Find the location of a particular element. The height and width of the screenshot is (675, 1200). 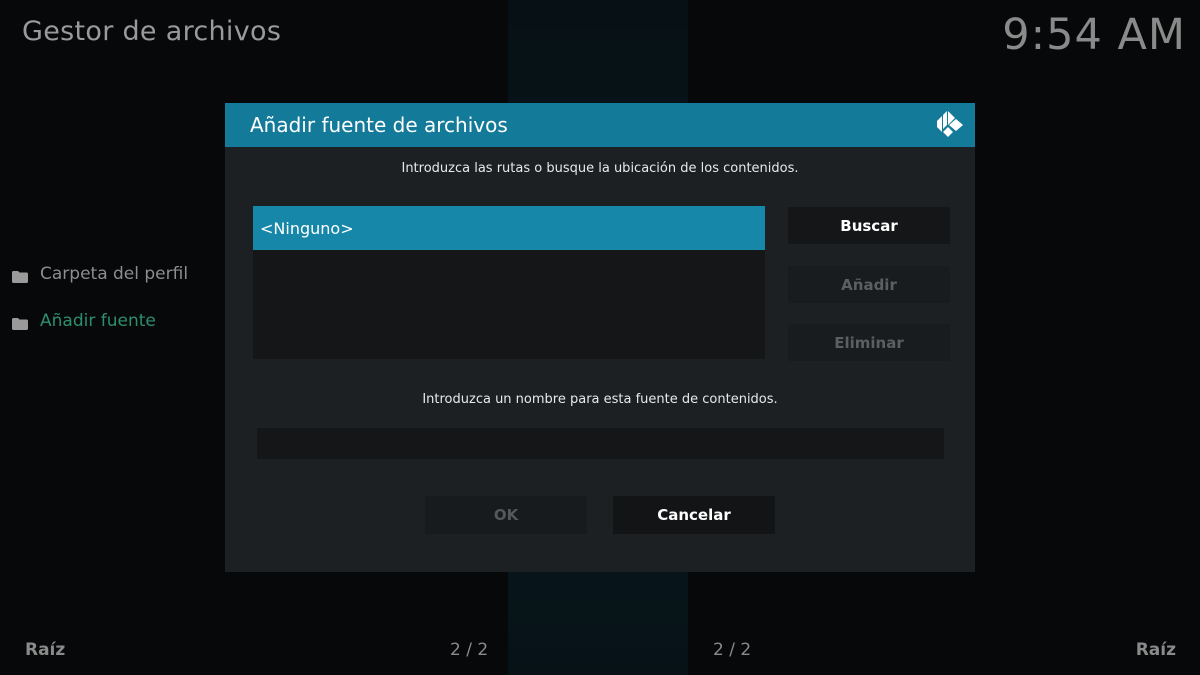

window-title: Gestor de archivos is located at coordinates (152, 31).